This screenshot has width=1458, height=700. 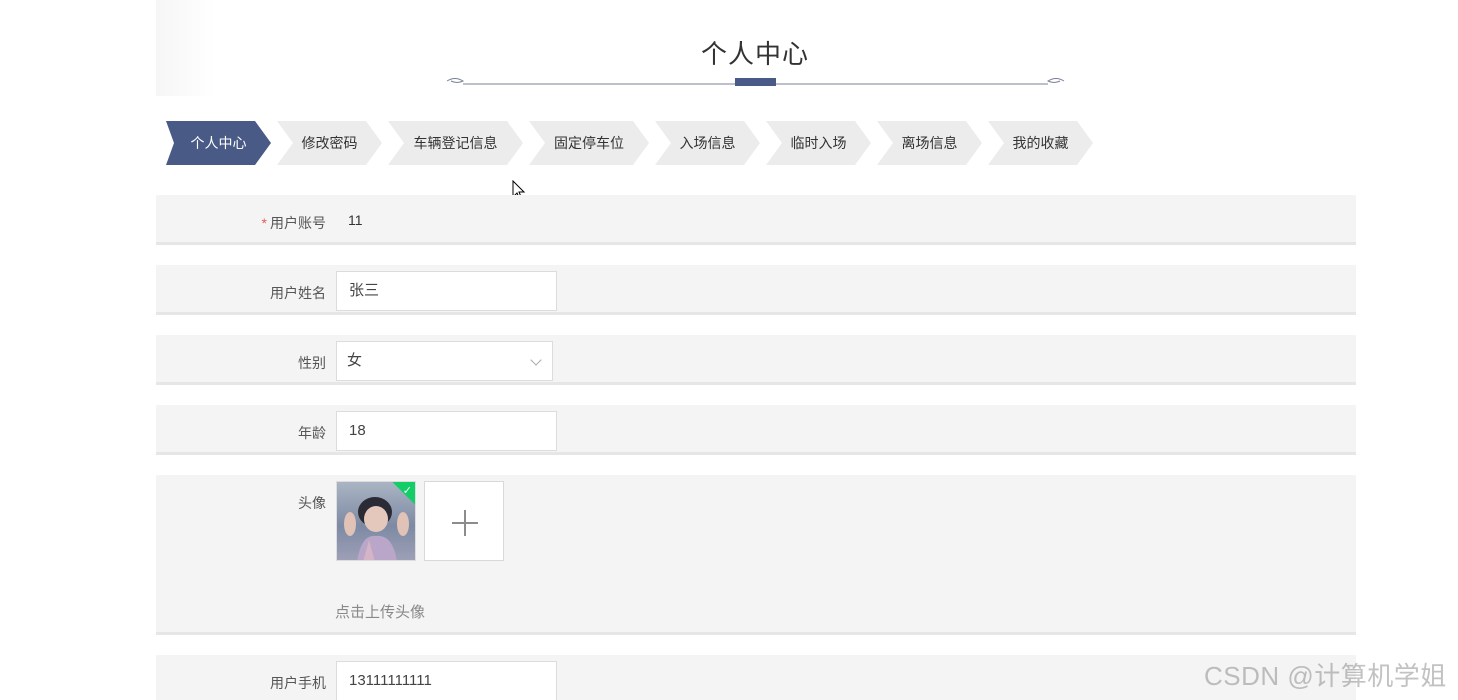 What do you see at coordinates (241, 223) in the screenshot?
I see `account-label: * 用户账号` at bounding box center [241, 223].